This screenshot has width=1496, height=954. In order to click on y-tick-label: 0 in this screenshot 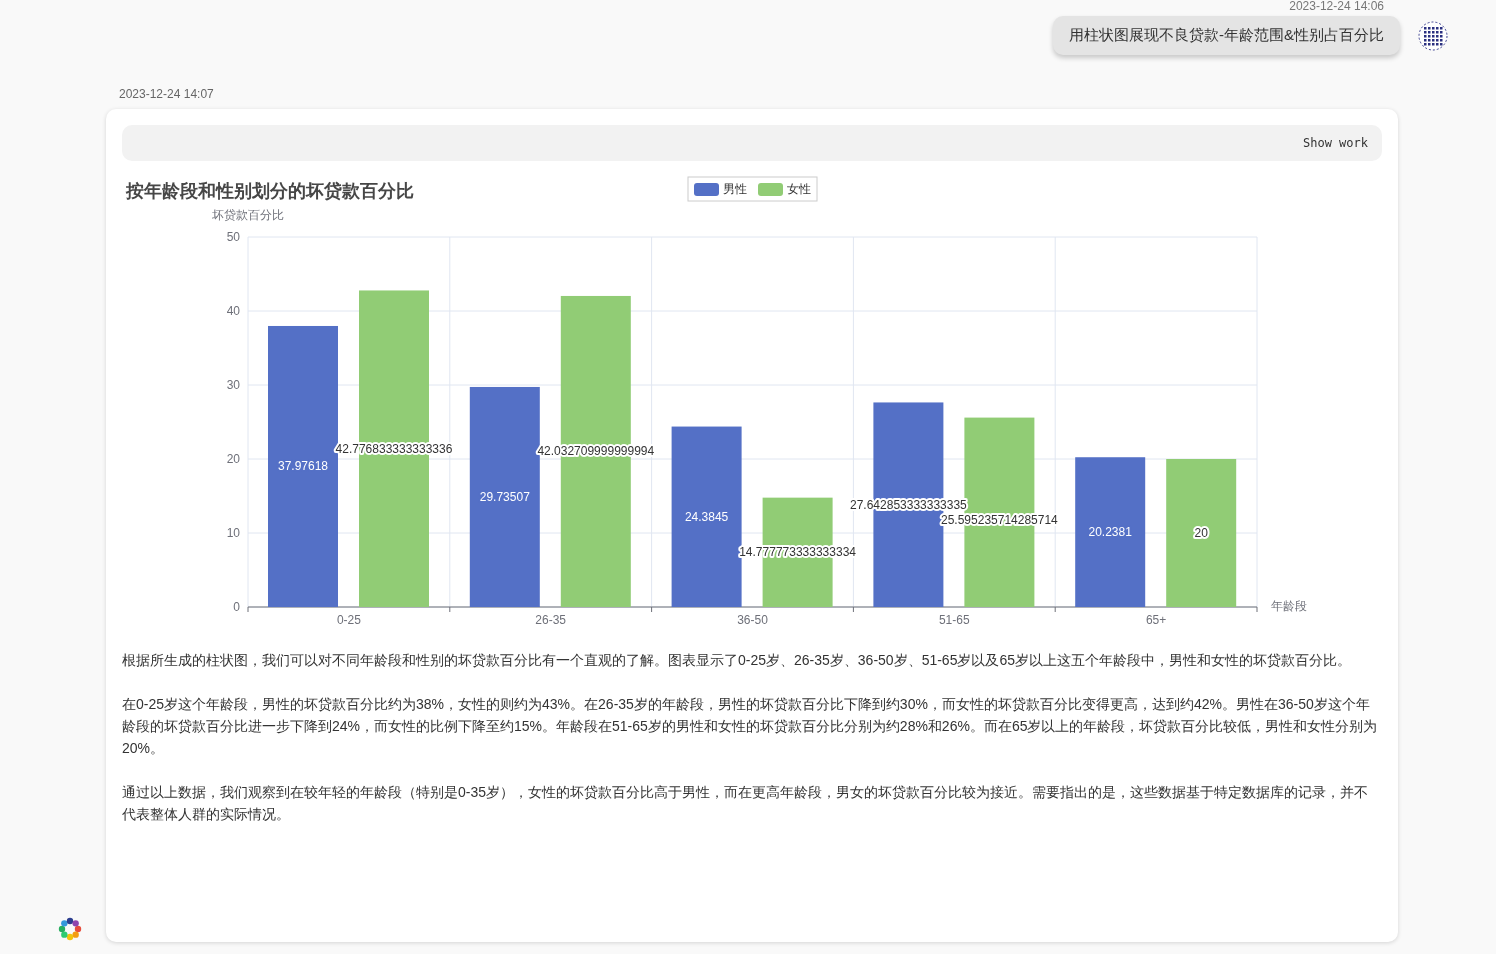, I will do `click(236, 607)`.